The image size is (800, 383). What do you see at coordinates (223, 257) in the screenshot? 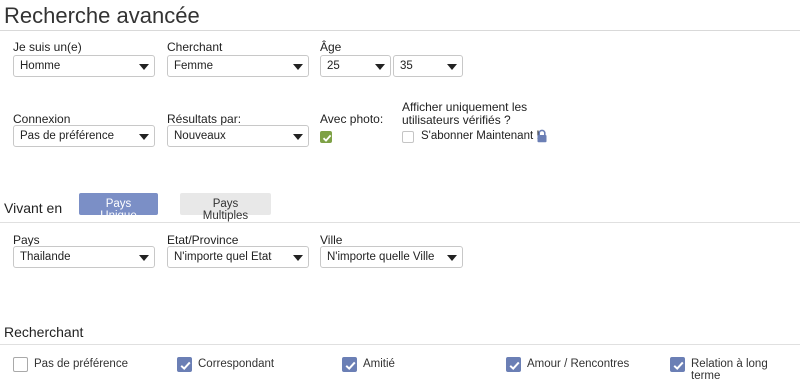
I see `state-select-value: N'importe quel Etat` at bounding box center [223, 257].